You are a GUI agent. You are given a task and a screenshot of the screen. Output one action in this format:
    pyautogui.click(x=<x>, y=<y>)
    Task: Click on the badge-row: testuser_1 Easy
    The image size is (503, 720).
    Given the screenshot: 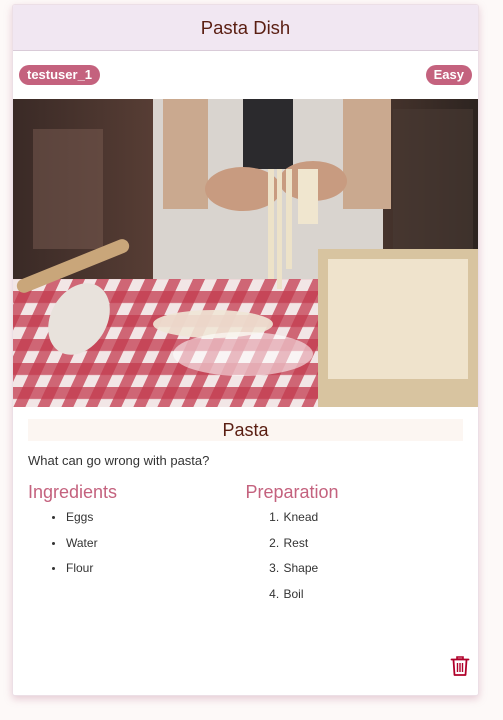 What is the action you would take?
    pyautogui.click(x=245, y=75)
    